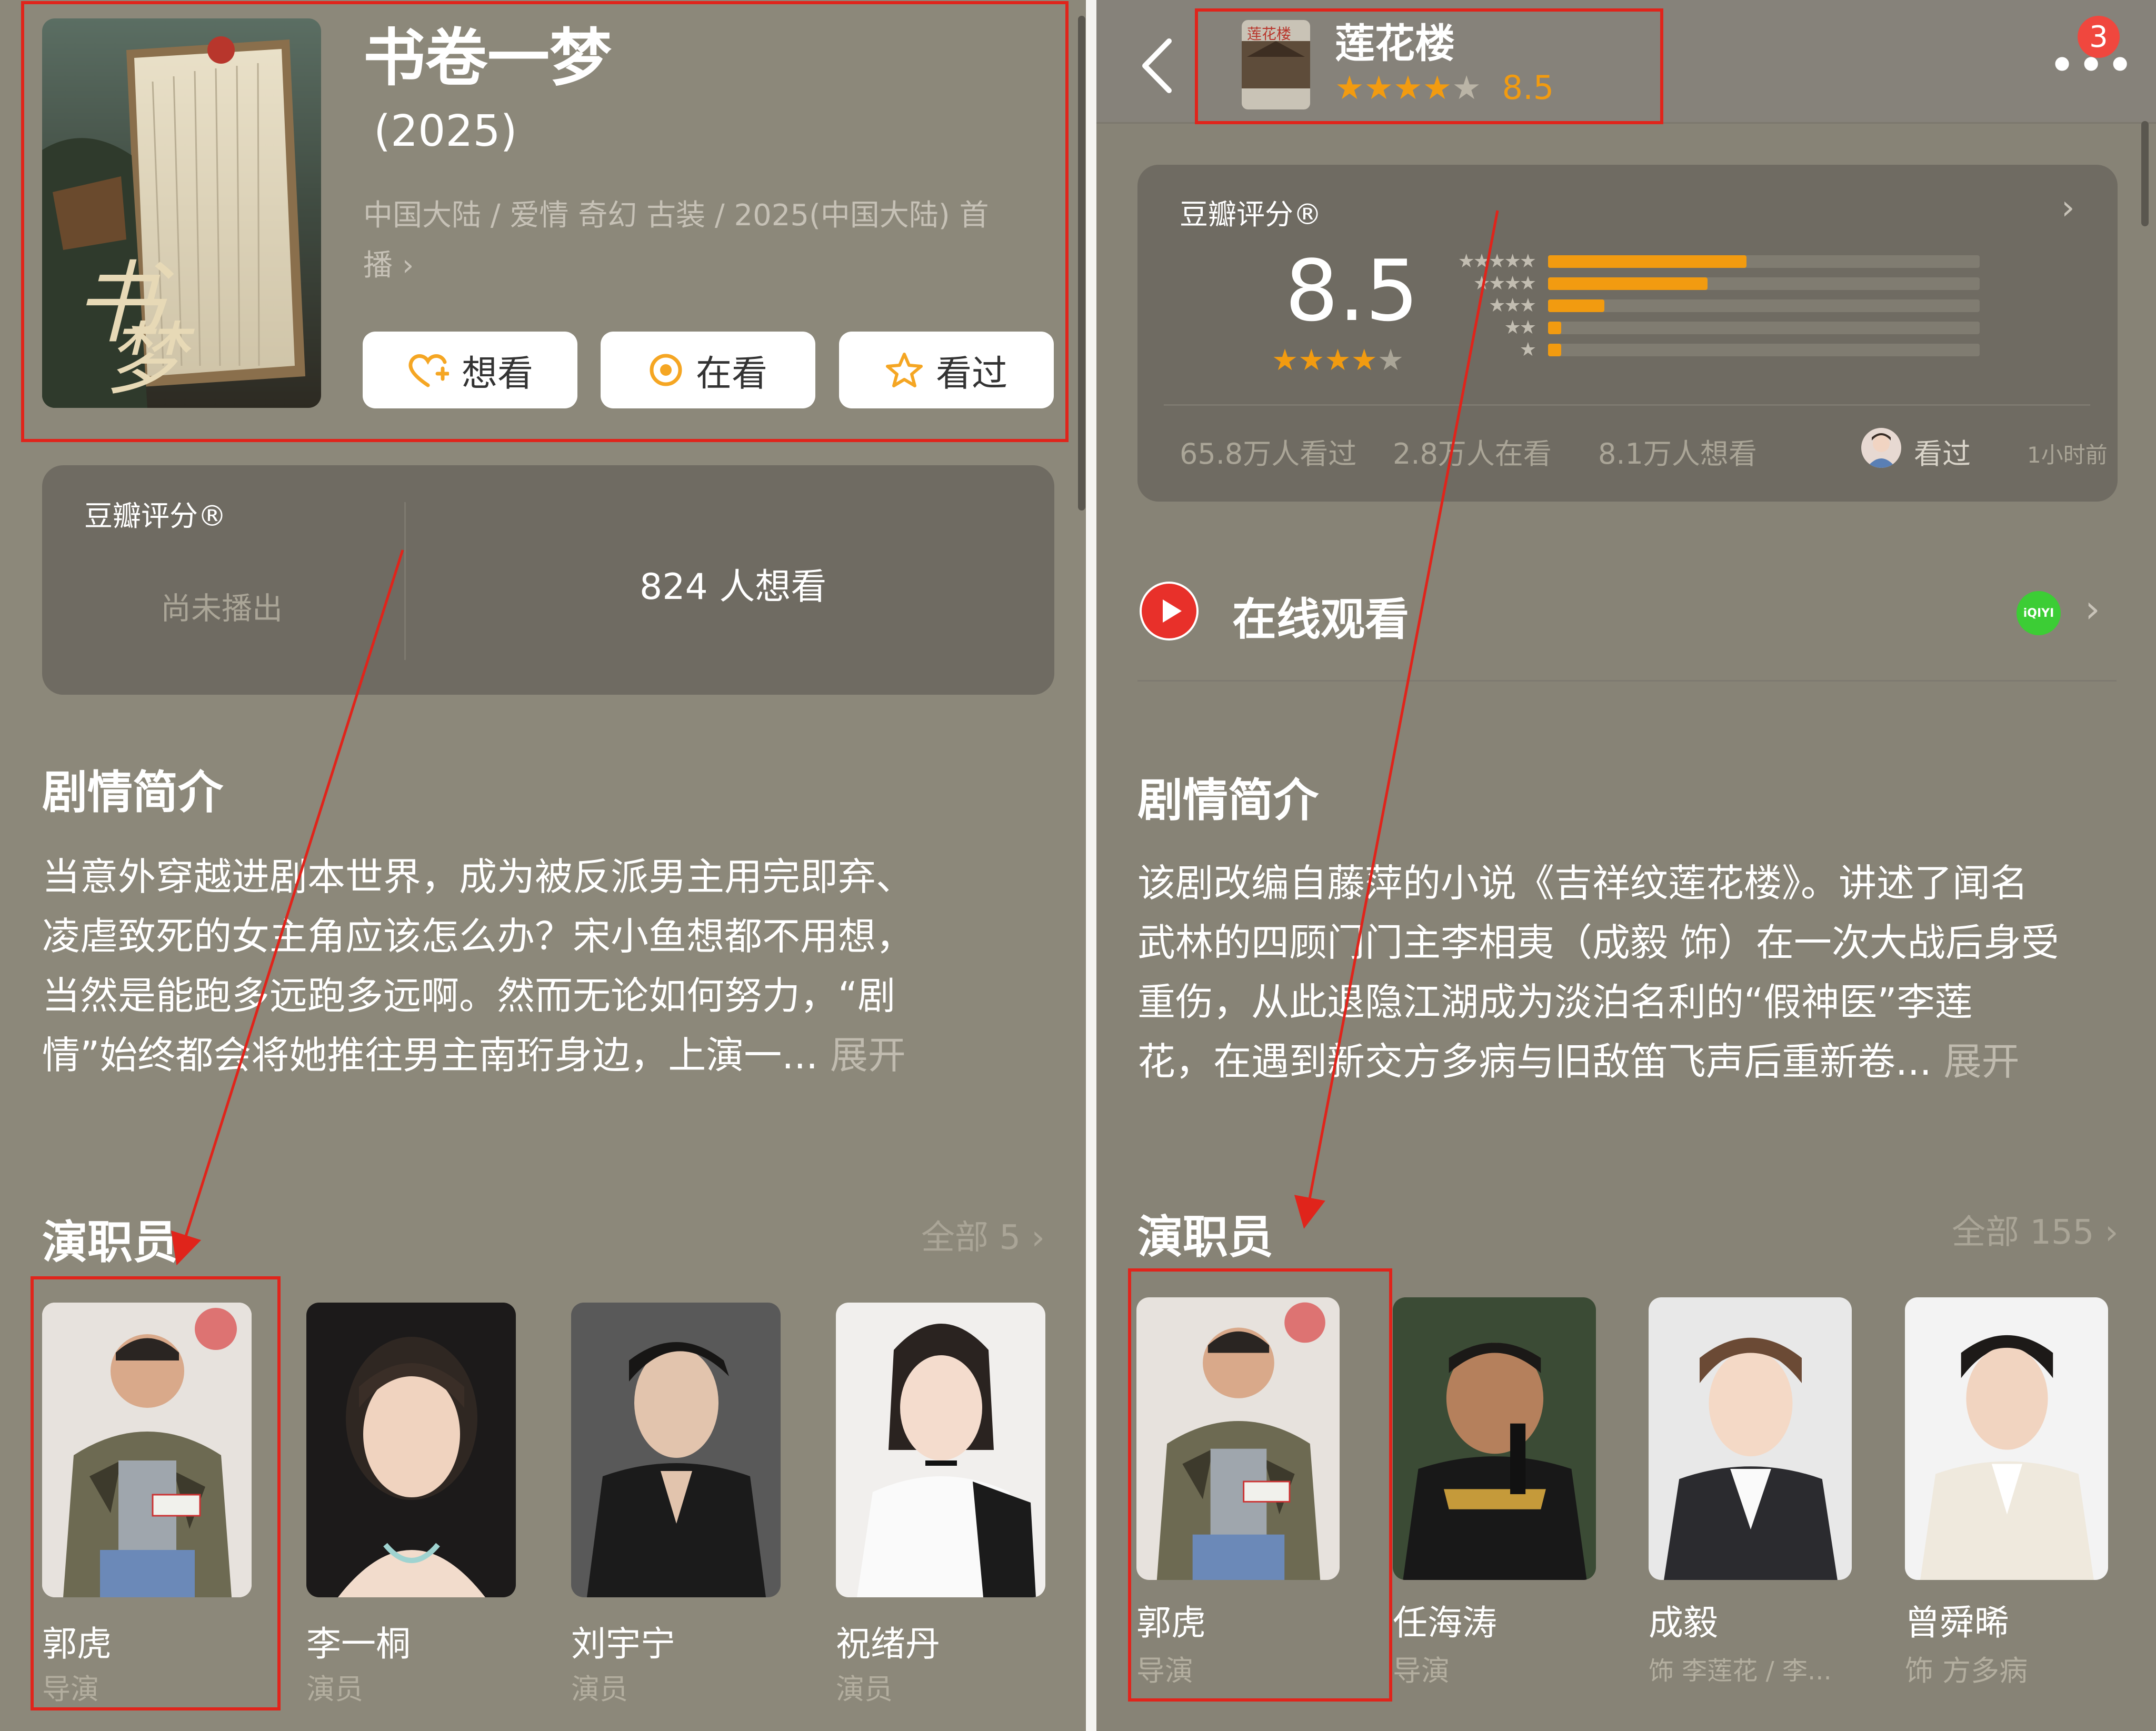 The width and height of the screenshot is (2156, 1731). I want to click on annotation-arrow-right, so click(1396, 720).